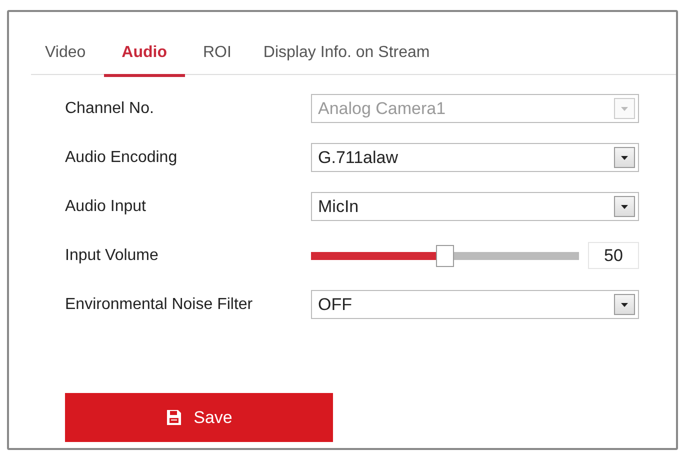 This screenshot has width=684, height=454. Describe the element at coordinates (346, 56) in the screenshot. I see `tab: Display Info. on Stream` at that location.